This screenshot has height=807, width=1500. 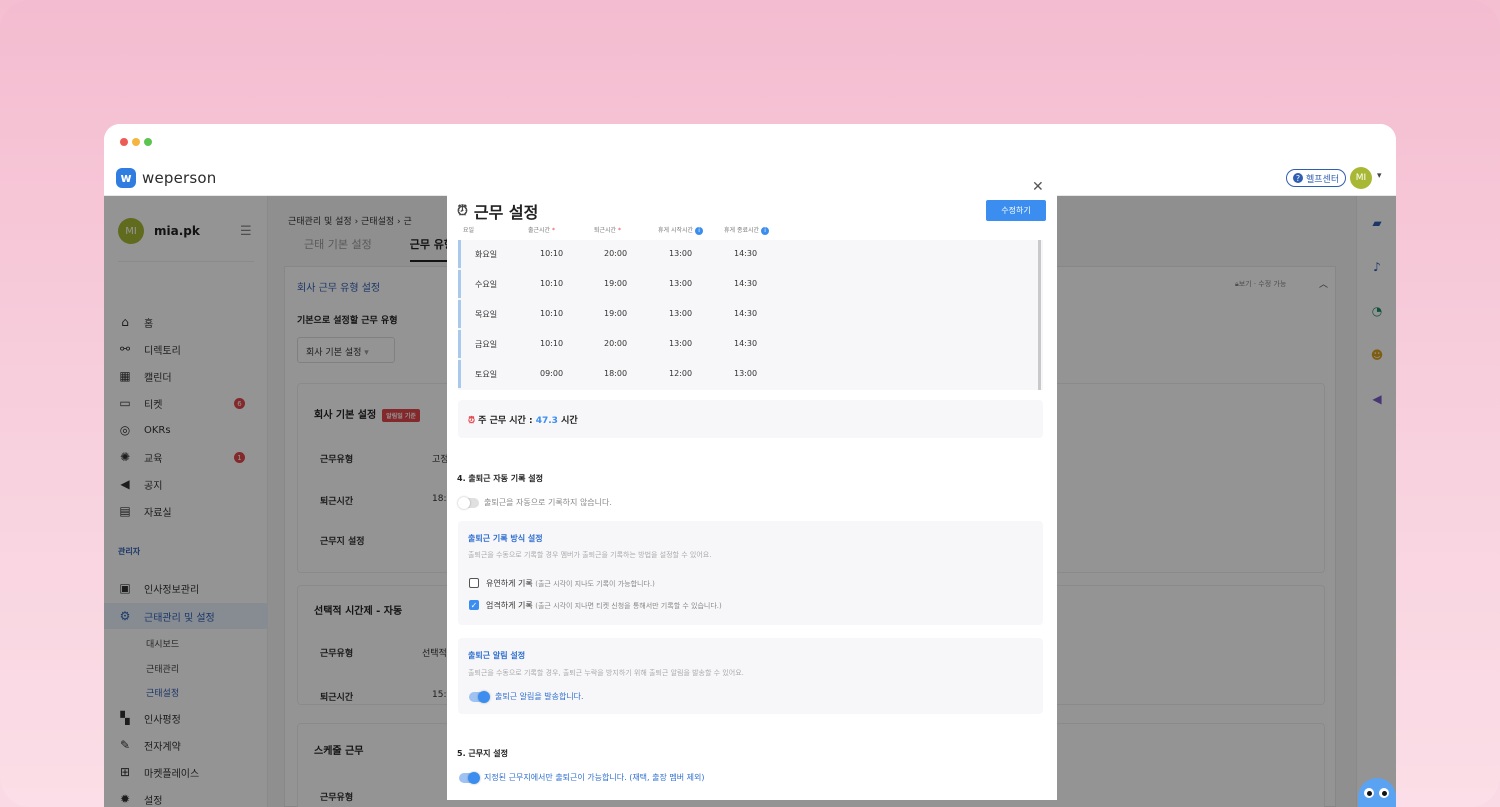 I want to click on break-start-time: 12:00, so click(x=680, y=373).